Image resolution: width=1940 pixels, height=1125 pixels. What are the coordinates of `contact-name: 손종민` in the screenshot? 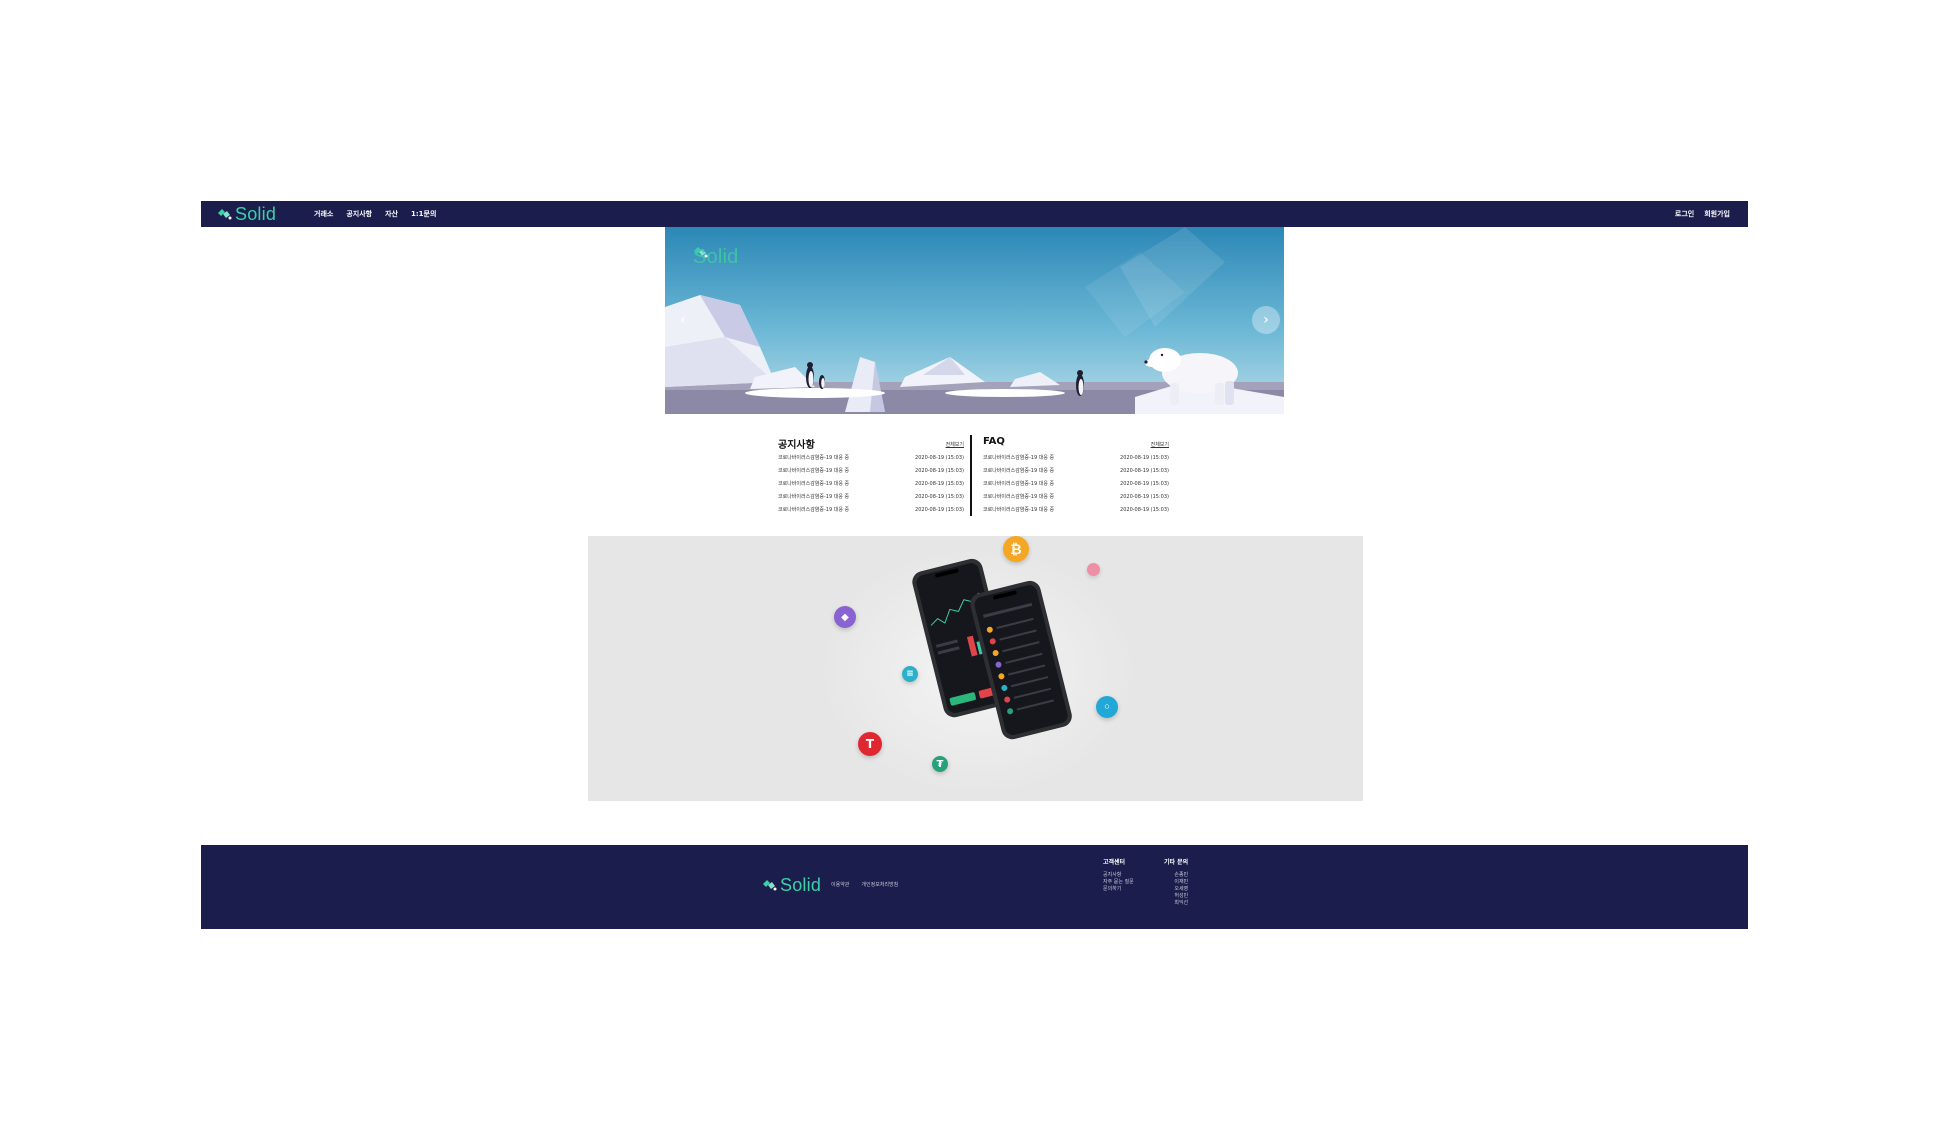 It's located at (1181, 875).